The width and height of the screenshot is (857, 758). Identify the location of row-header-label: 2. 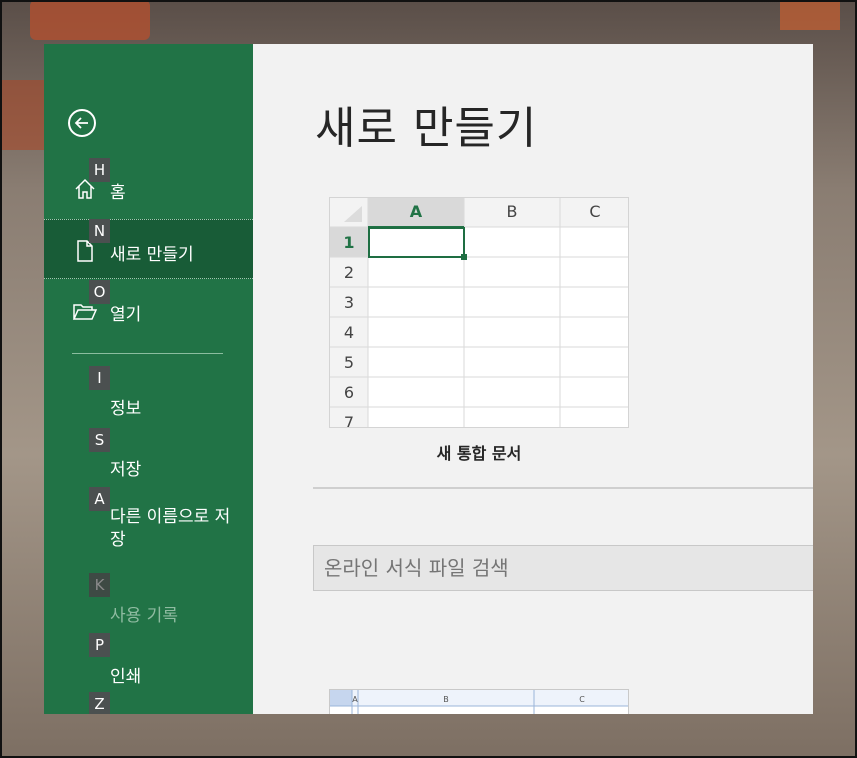
(349, 272).